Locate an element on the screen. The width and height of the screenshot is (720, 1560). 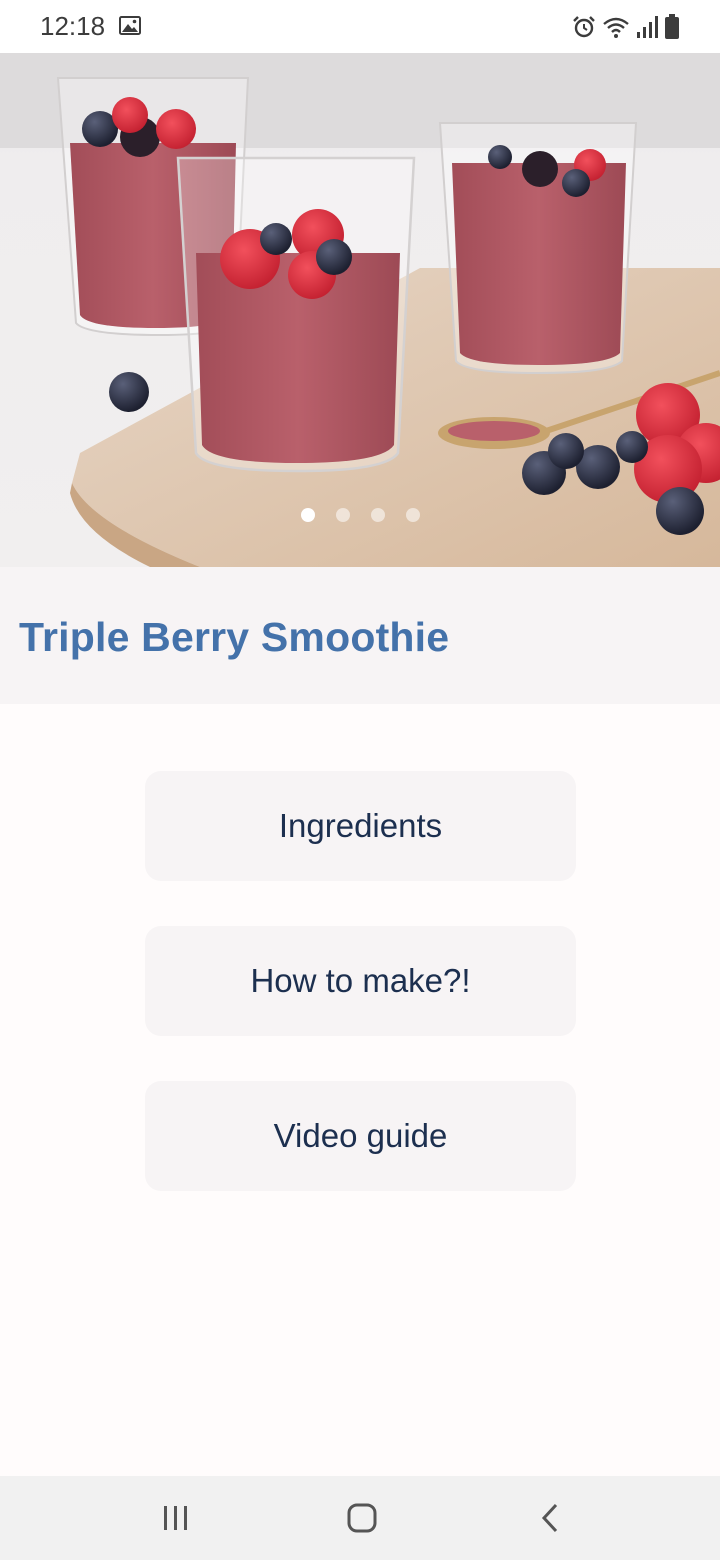
recipe-title: Triple Berry Smoothie is located at coordinates (234, 637).